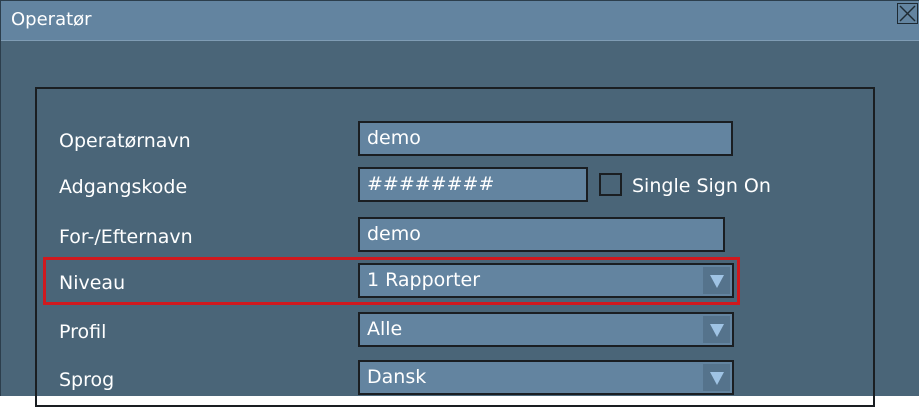  What do you see at coordinates (125, 141) in the screenshot?
I see `operator-name-label: Operatørnavn` at bounding box center [125, 141].